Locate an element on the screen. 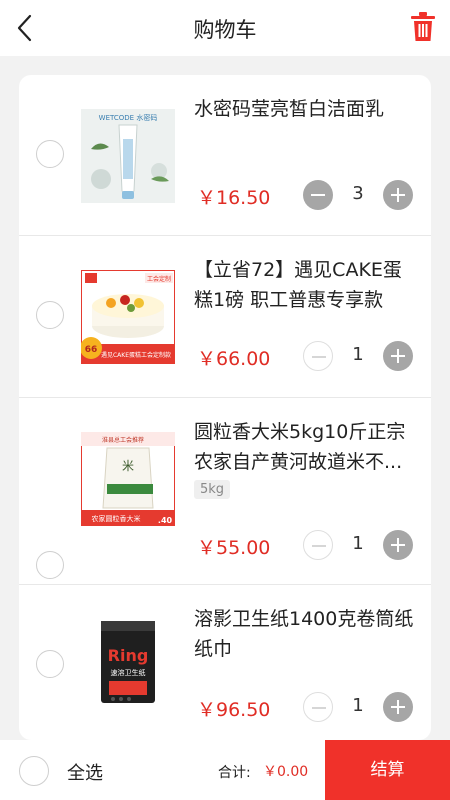 The height and width of the screenshot is (800, 450). quantity-stepper: 3 is located at coordinates (358, 195).